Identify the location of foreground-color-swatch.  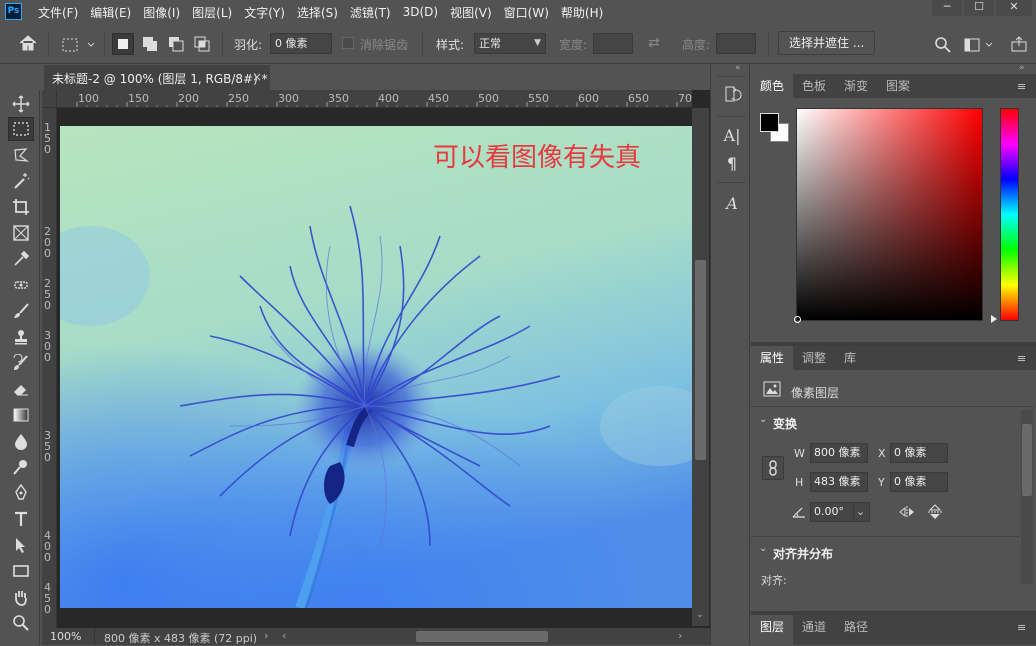
(769, 122).